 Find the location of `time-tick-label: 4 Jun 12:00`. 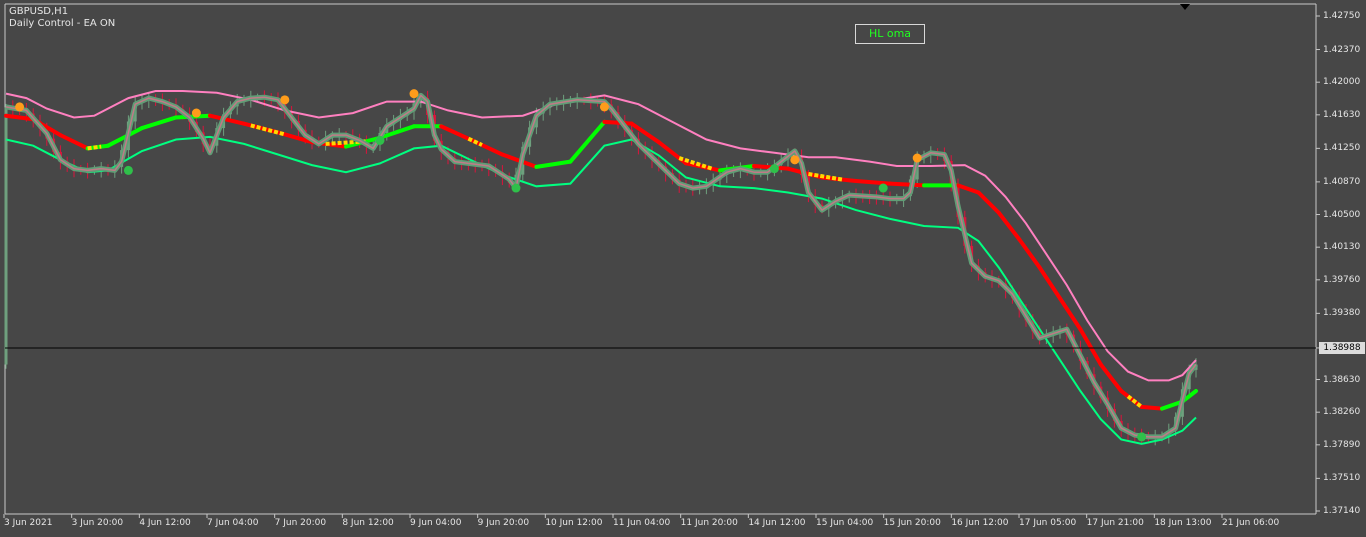

time-tick-label: 4 Jun 12:00 is located at coordinates (165, 523).